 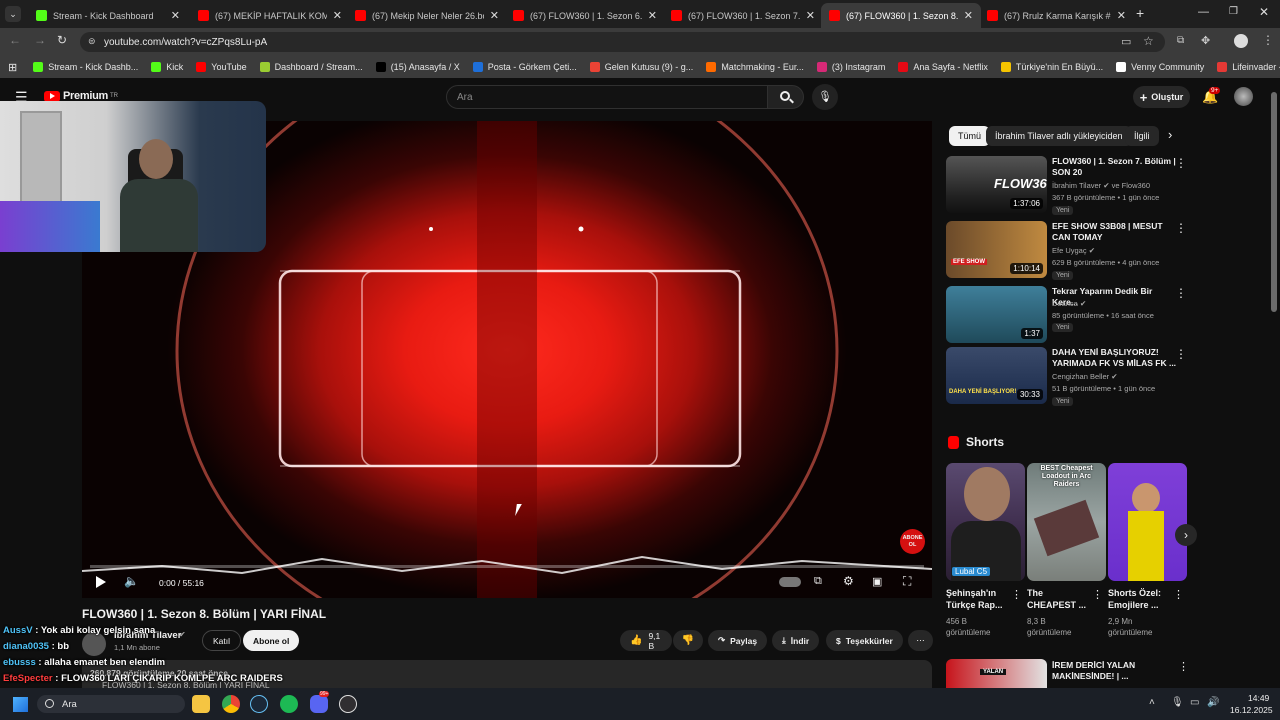 What do you see at coordinates (417, 67) in the screenshot?
I see `bookmark-5: (15) Anasayfa / X` at bounding box center [417, 67].